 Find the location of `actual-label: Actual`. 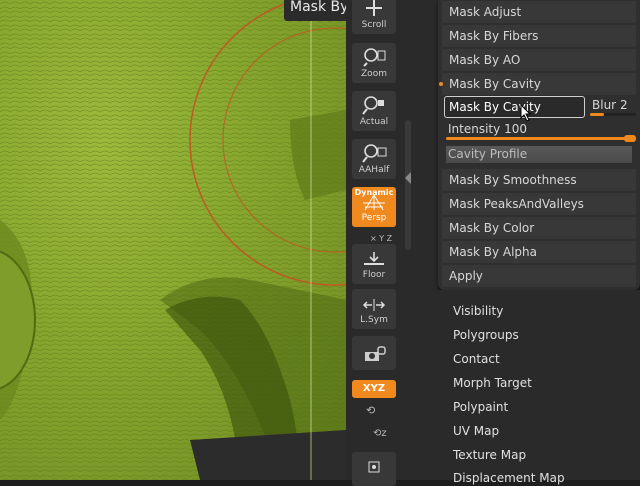

actual-label: Actual is located at coordinates (374, 122).